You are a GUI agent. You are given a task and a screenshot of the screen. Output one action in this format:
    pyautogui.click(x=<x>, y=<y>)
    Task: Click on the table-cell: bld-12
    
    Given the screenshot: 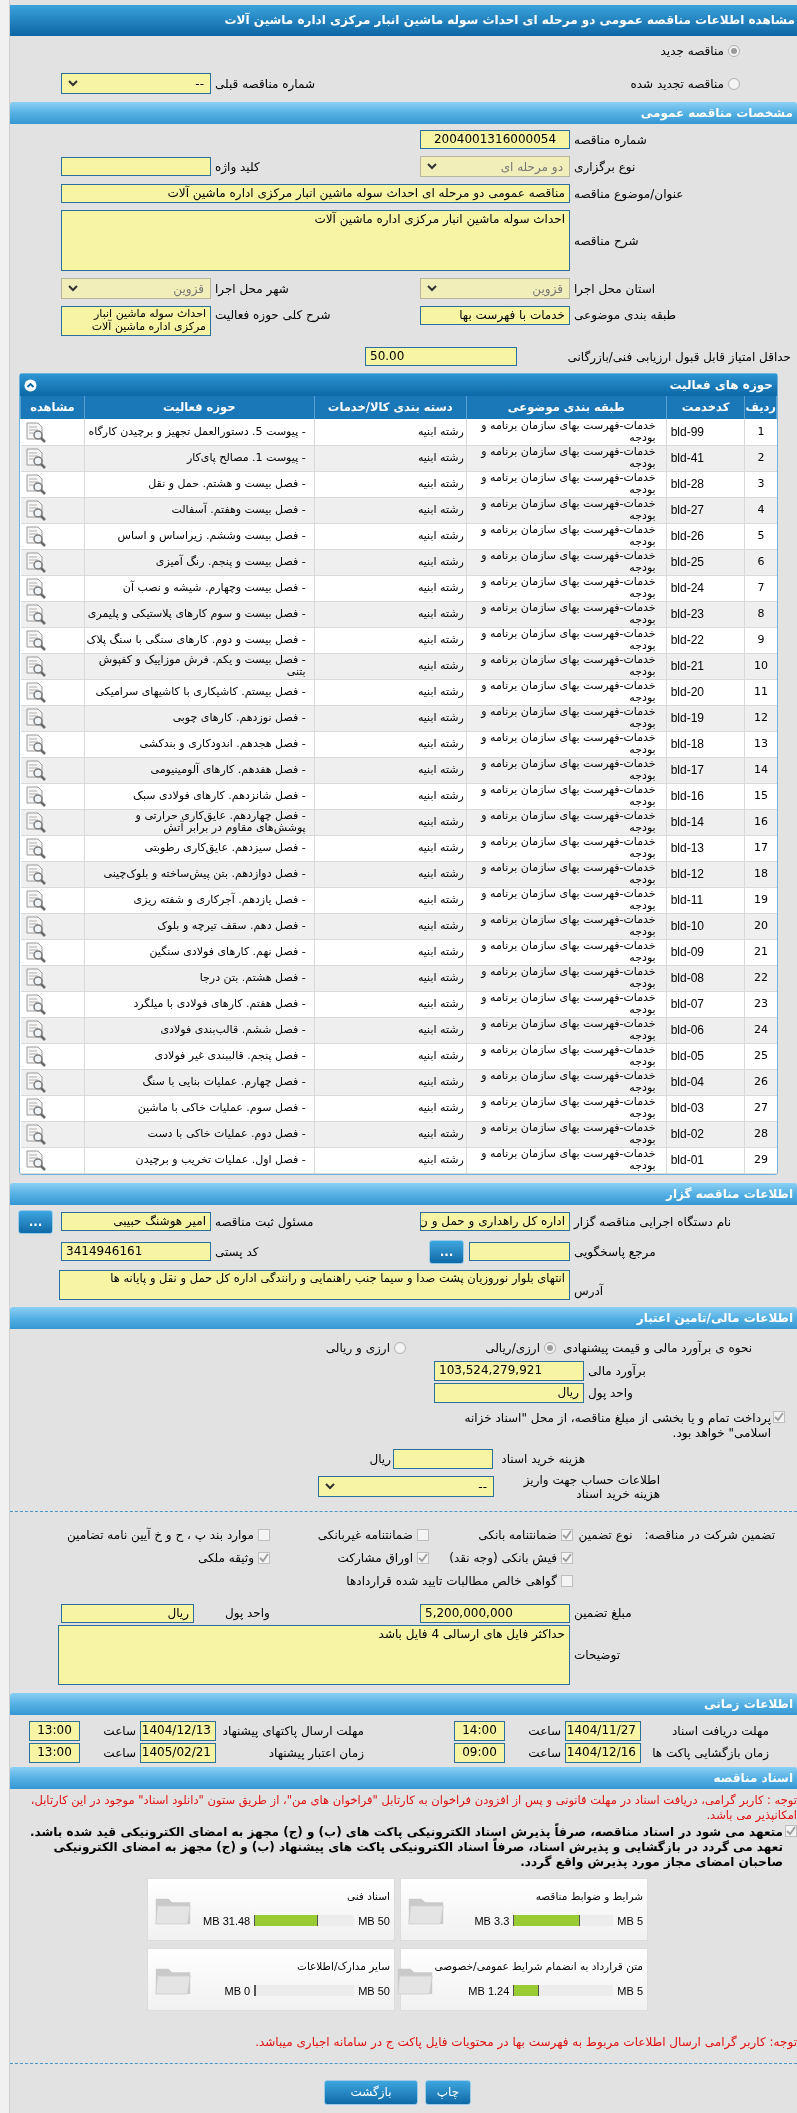 What is the action you would take?
    pyautogui.click(x=705, y=874)
    